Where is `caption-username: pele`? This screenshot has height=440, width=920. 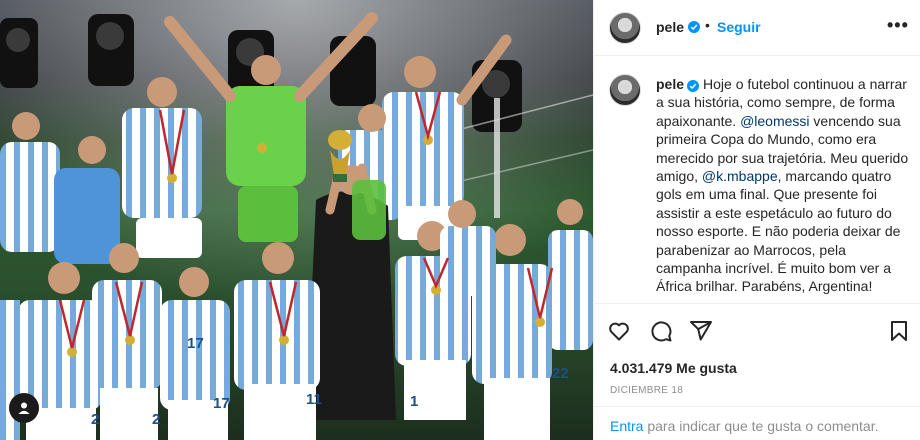
caption-username: pele is located at coordinates (670, 84).